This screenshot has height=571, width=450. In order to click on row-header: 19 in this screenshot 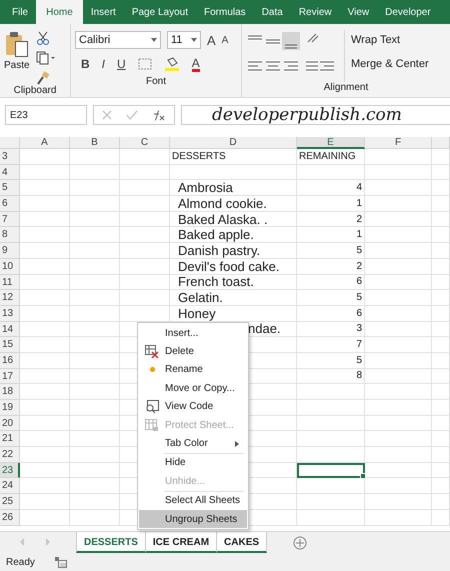, I will do `click(10, 408)`.